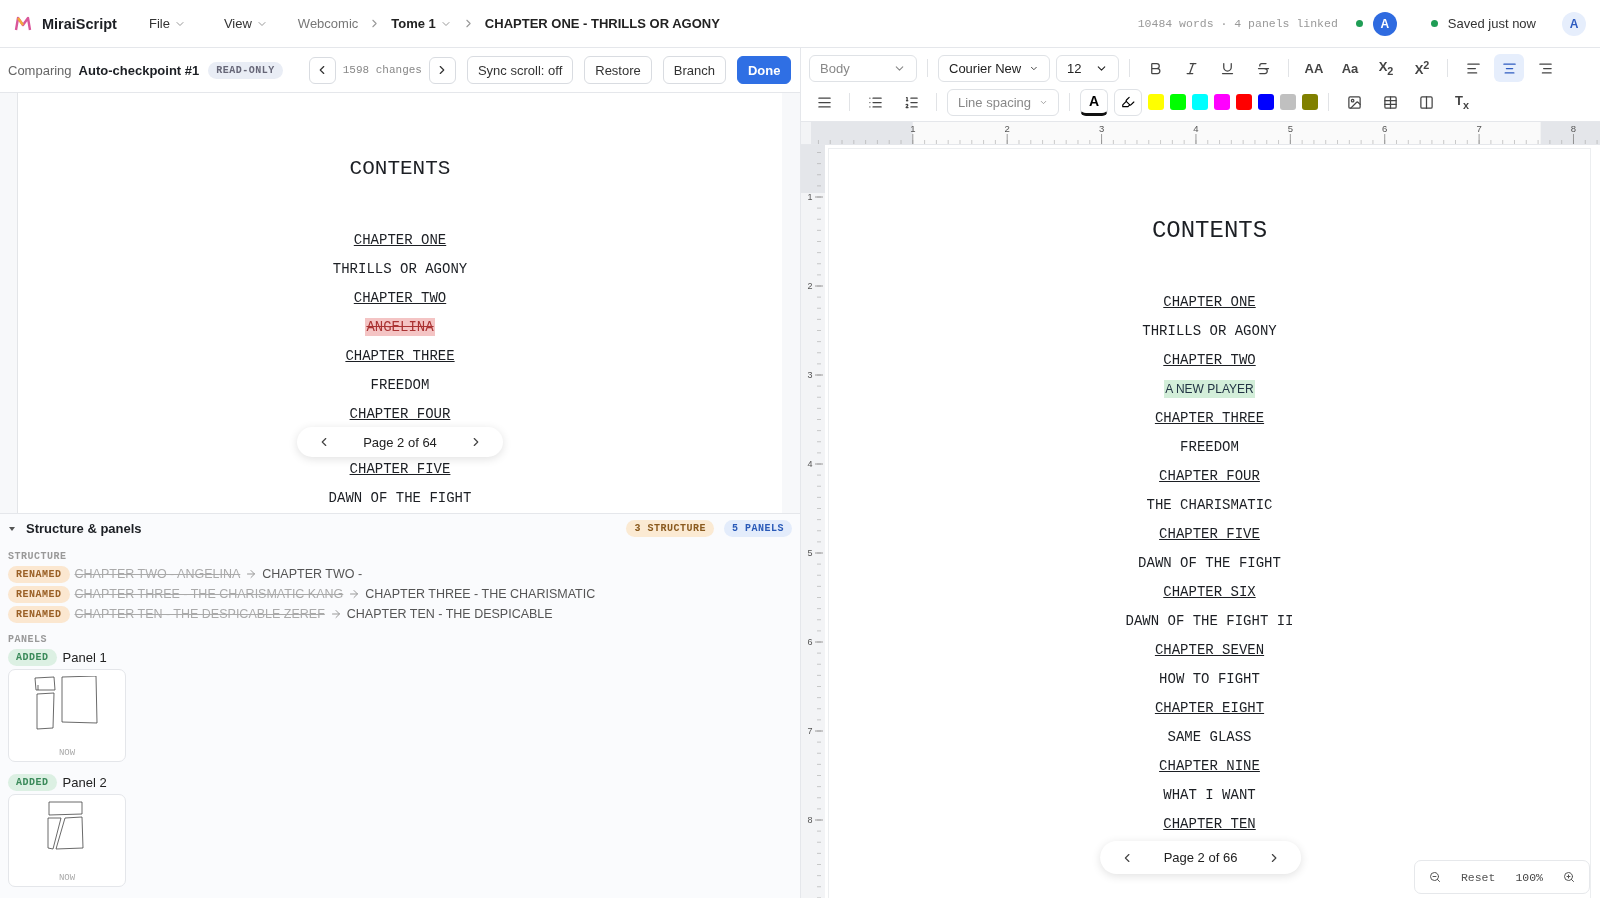 Image resolution: width=1600 pixels, height=898 pixels. I want to click on toolbar-button: Branch, so click(694, 70).